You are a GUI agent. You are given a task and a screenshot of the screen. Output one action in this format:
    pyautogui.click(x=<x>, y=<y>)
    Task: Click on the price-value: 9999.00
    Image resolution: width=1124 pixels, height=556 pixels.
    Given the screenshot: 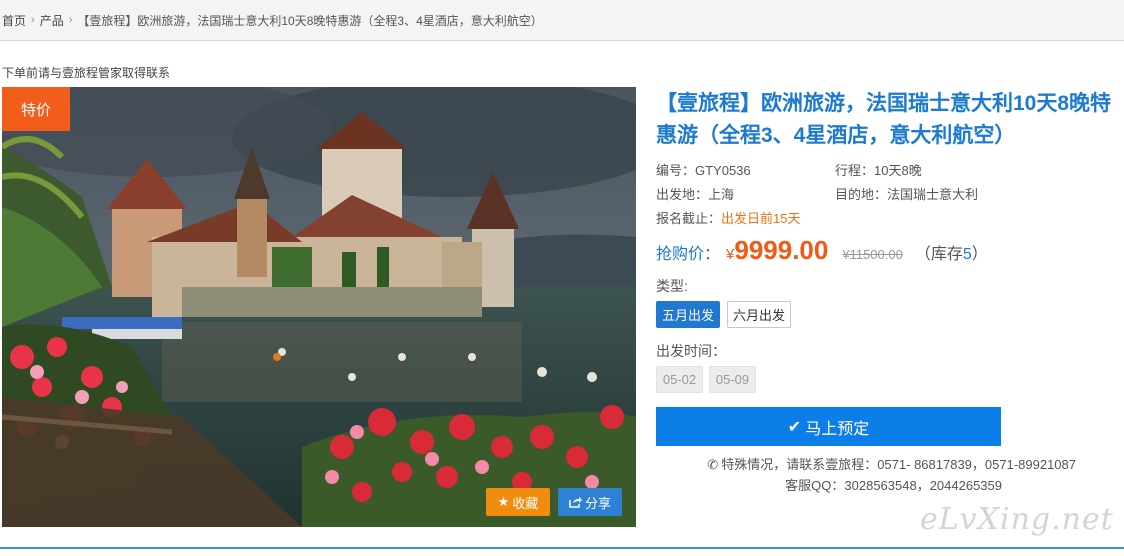 What is the action you would take?
    pyautogui.click(x=781, y=250)
    